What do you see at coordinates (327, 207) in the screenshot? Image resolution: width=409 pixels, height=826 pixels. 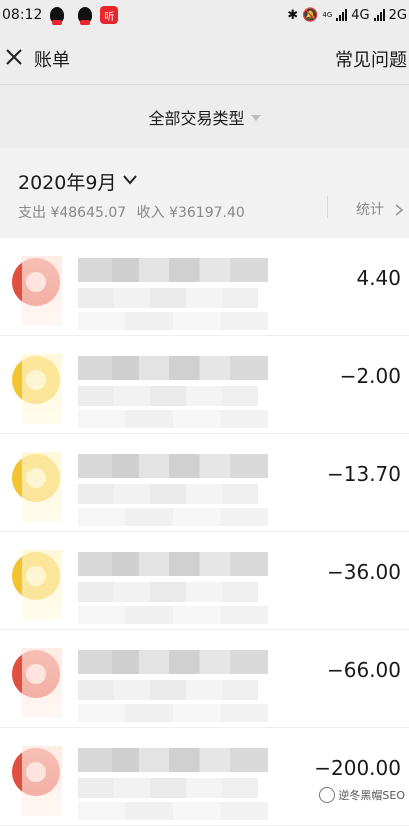 I see `divider` at bounding box center [327, 207].